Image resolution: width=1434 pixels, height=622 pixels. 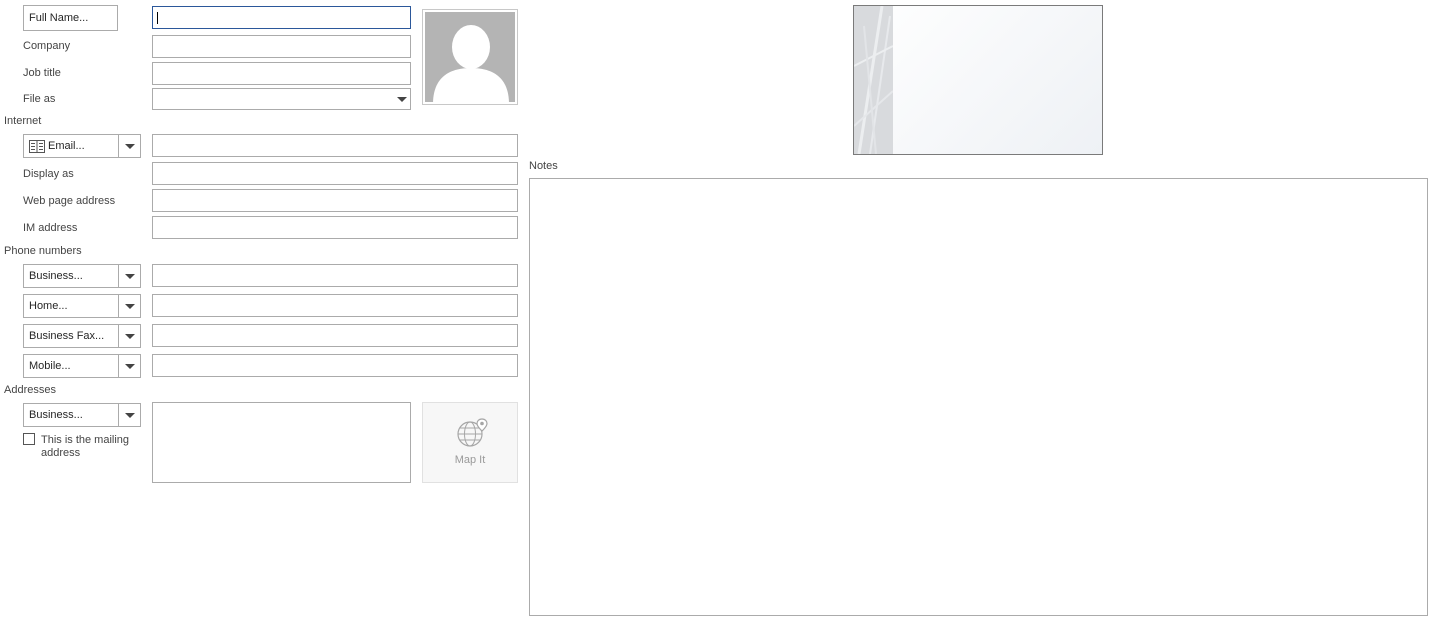 What do you see at coordinates (472, 433) in the screenshot?
I see `globe-pin-icon` at bounding box center [472, 433].